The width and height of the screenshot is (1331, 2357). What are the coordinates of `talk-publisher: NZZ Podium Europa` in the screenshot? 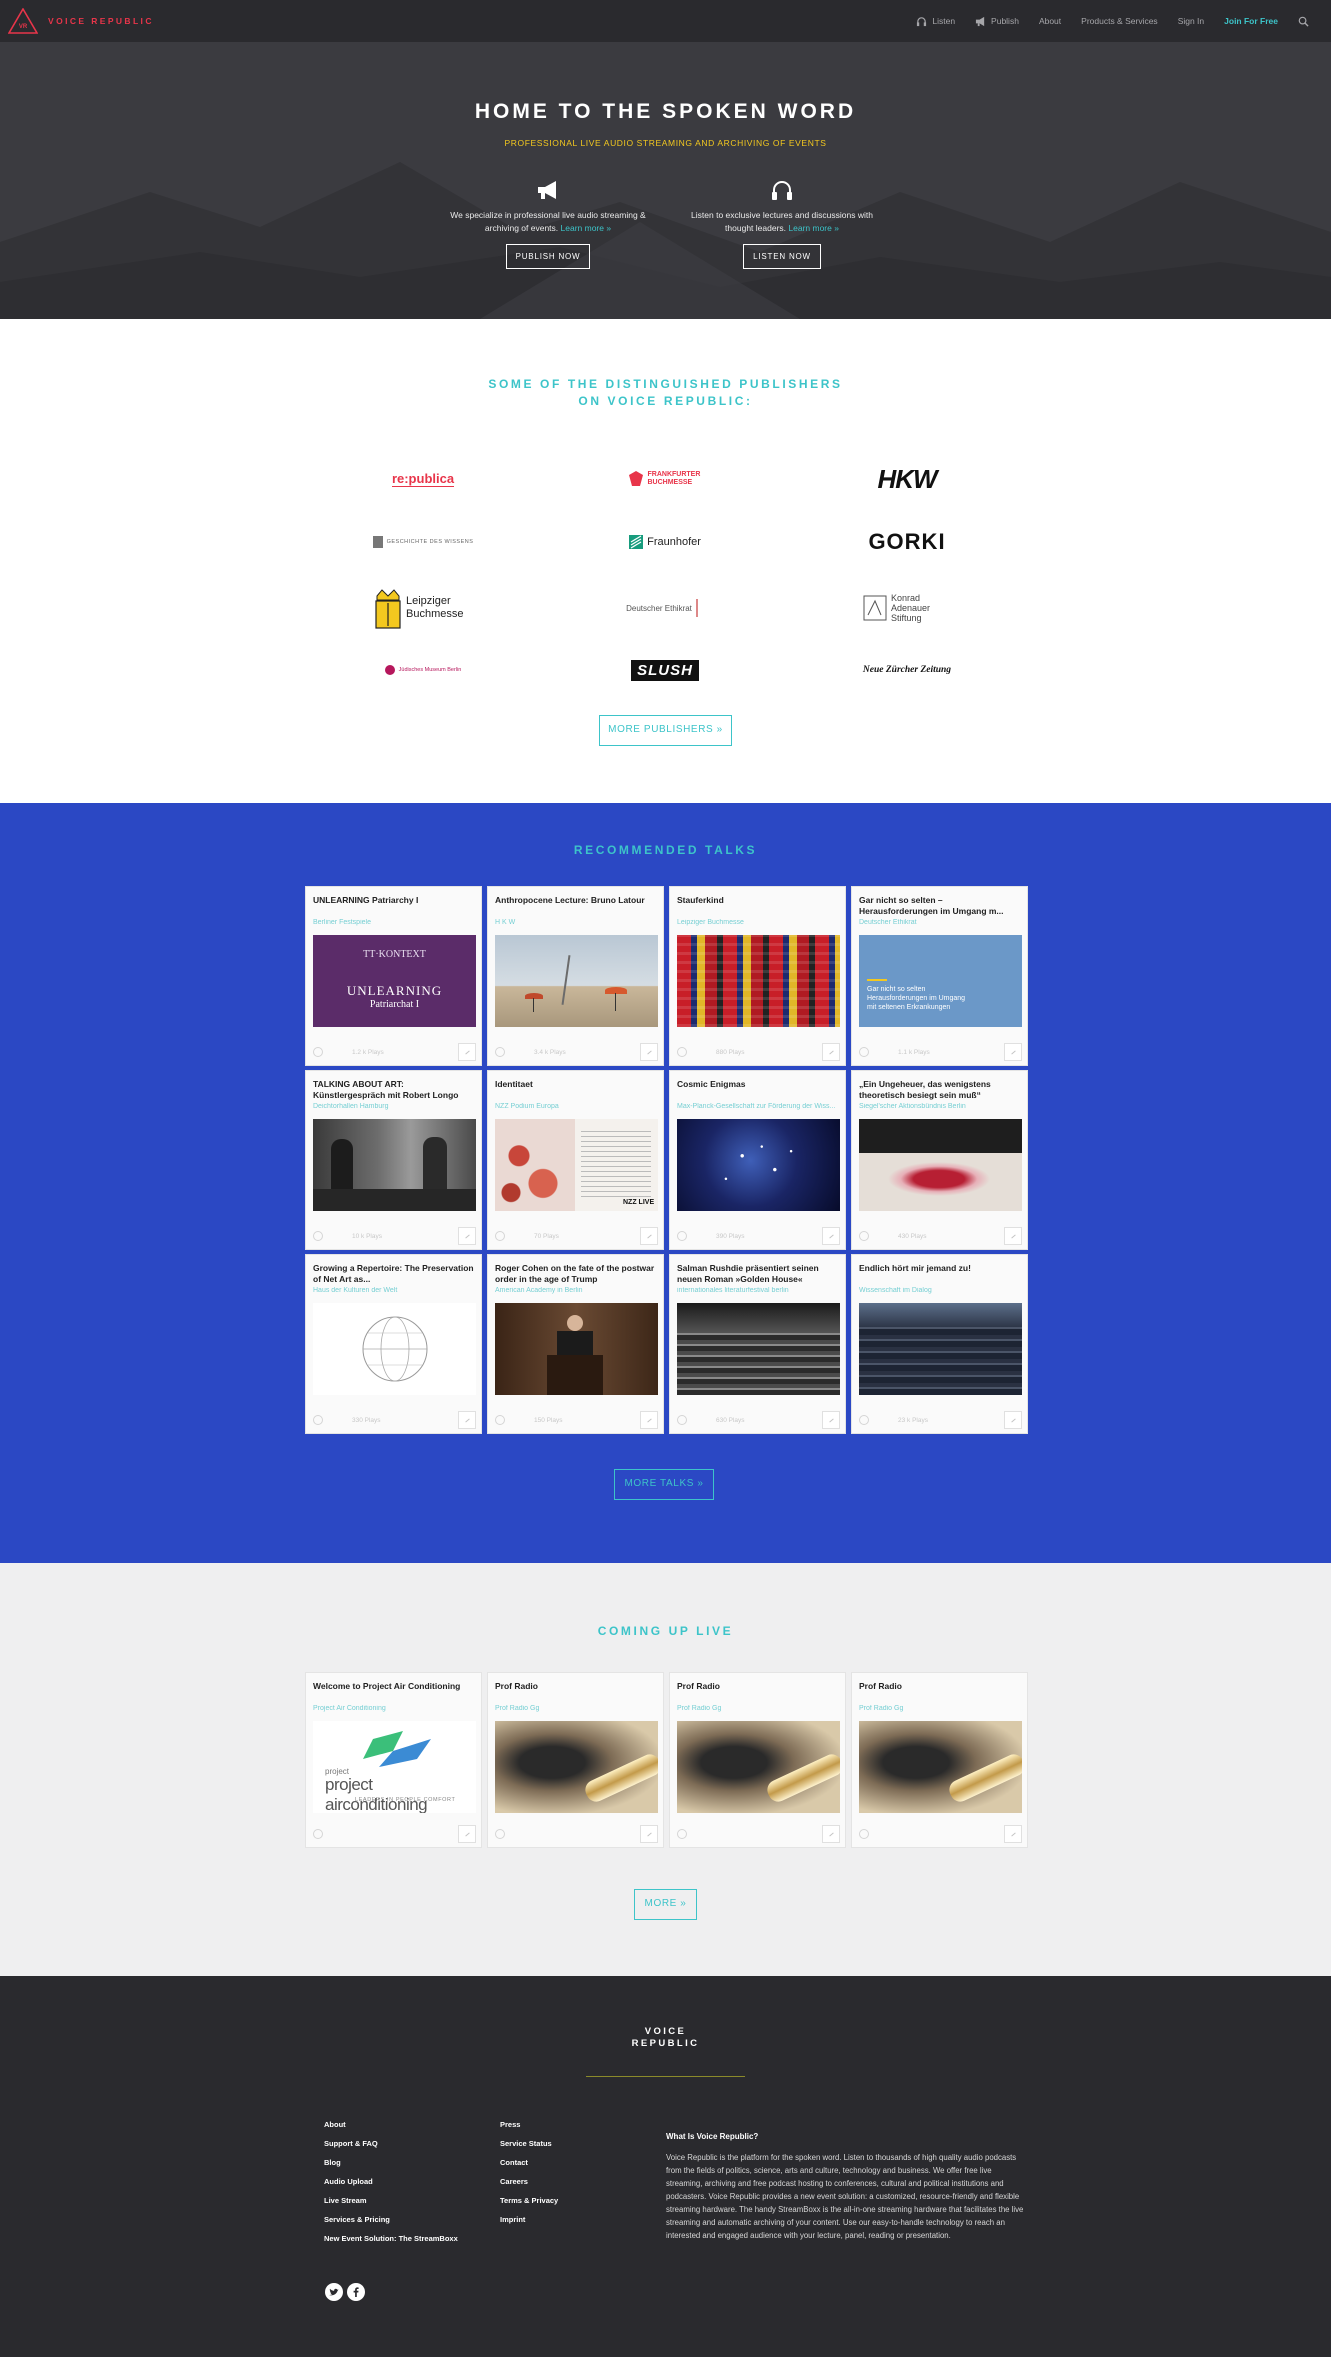 It's located at (577, 1106).